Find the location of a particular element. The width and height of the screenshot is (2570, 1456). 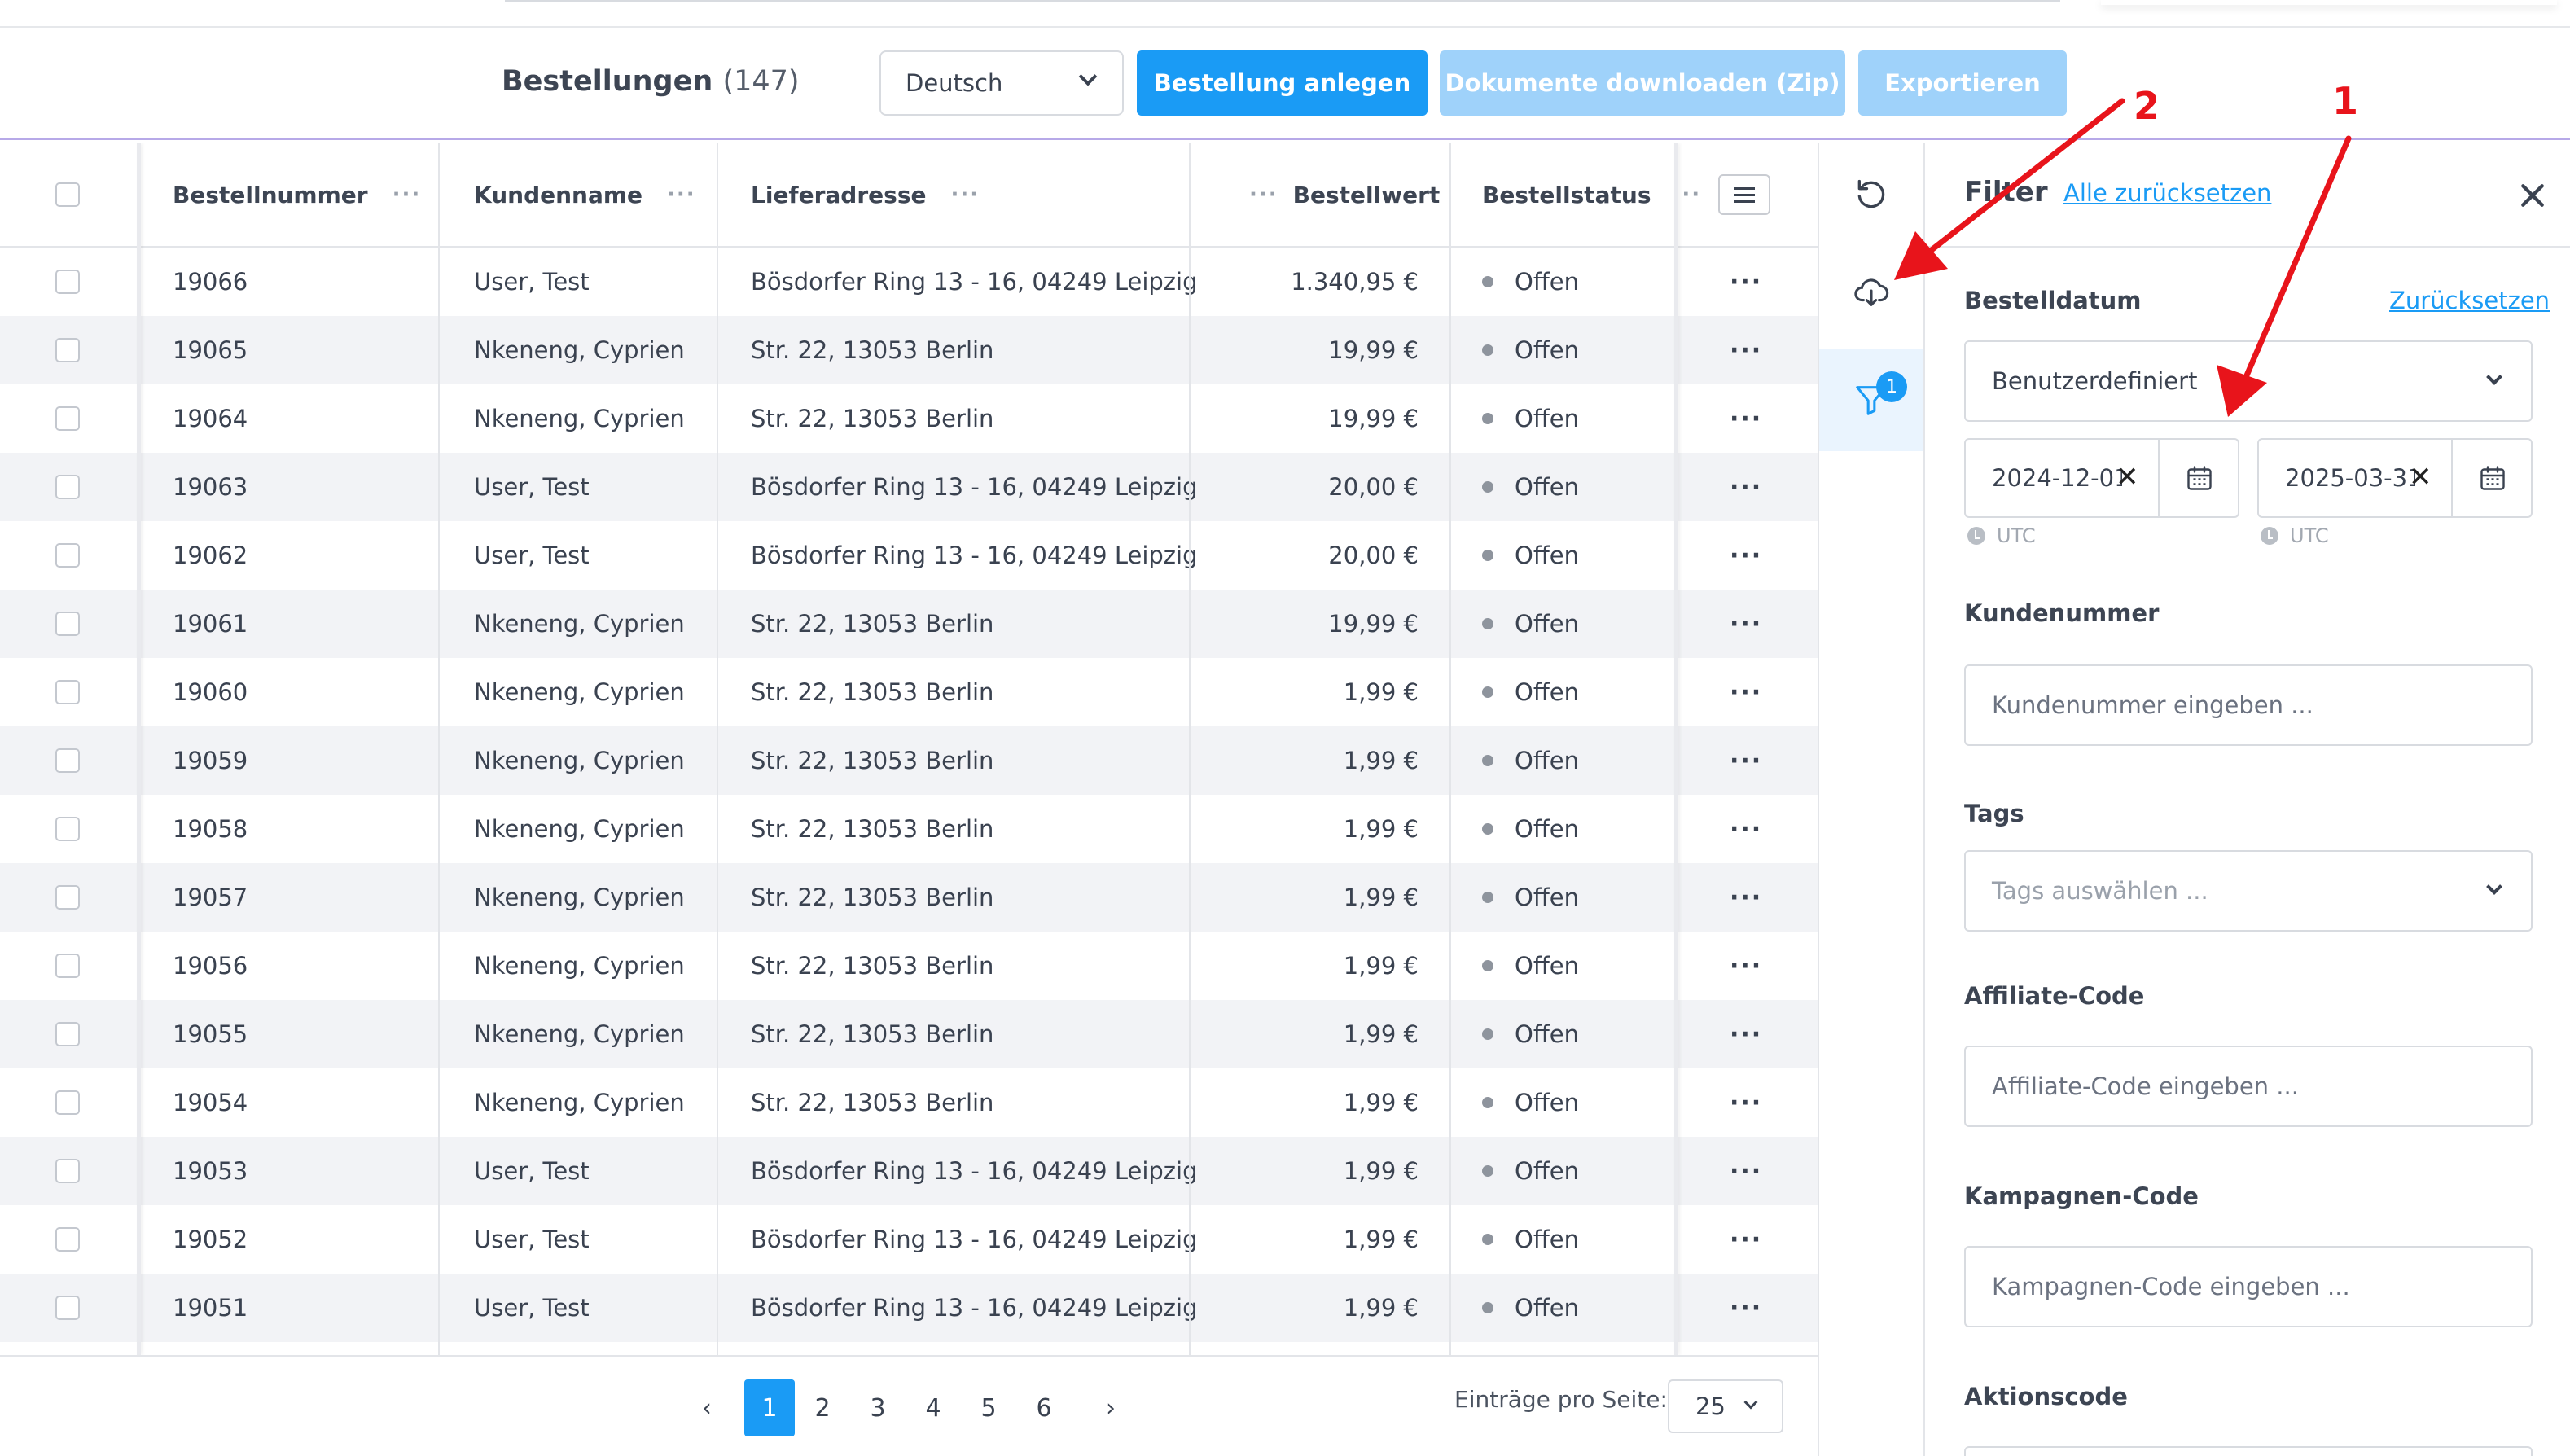

page-4: 4 is located at coordinates (933, 1407).